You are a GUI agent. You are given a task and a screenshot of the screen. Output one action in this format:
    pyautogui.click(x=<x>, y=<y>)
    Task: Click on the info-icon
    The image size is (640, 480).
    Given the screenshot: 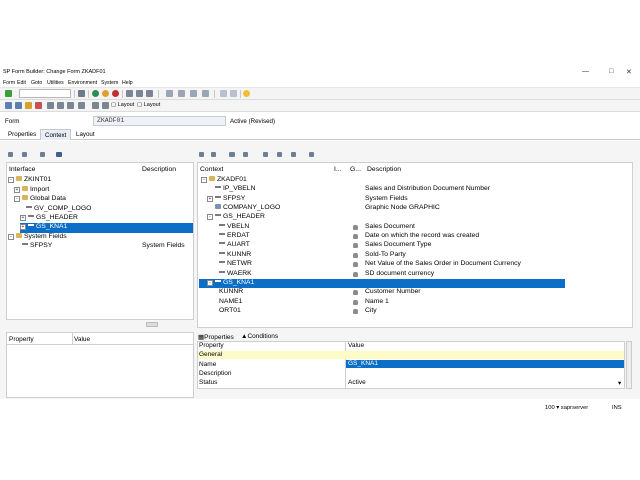 What is the action you would take?
    pyautogui.click(x=81, y=105)
    